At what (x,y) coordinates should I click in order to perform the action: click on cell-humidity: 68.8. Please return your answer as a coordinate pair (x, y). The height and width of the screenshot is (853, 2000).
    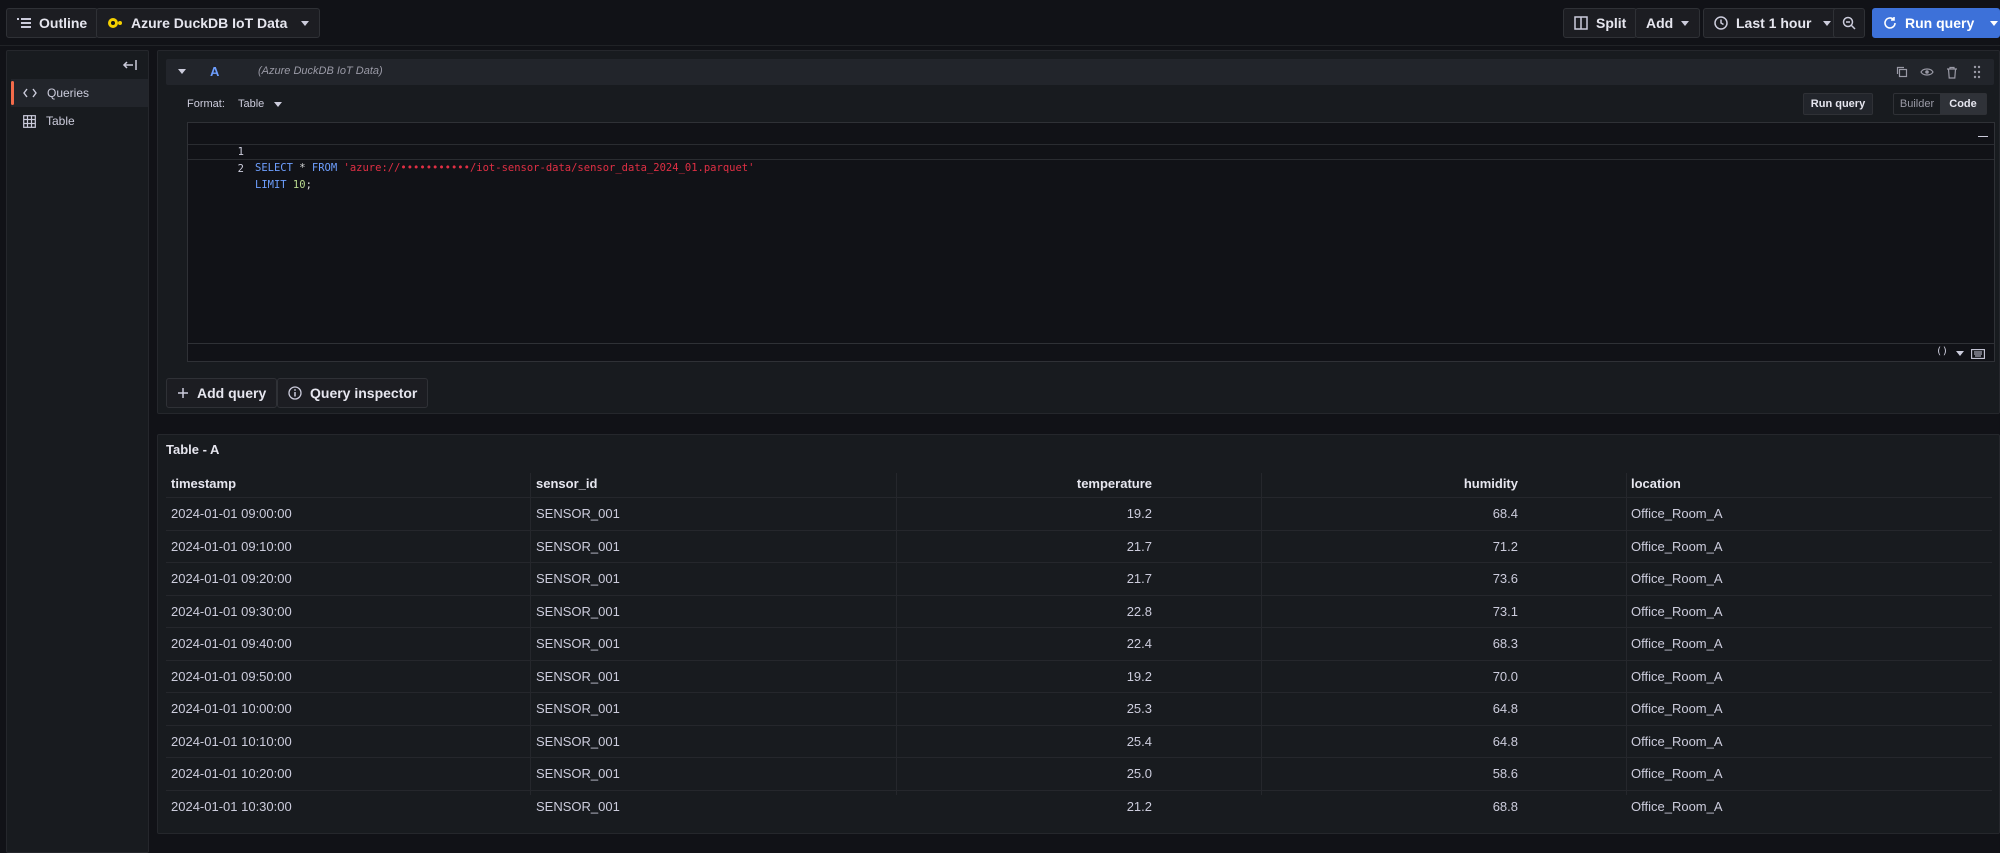
    Looking at the image, I should click on (1505, 806).